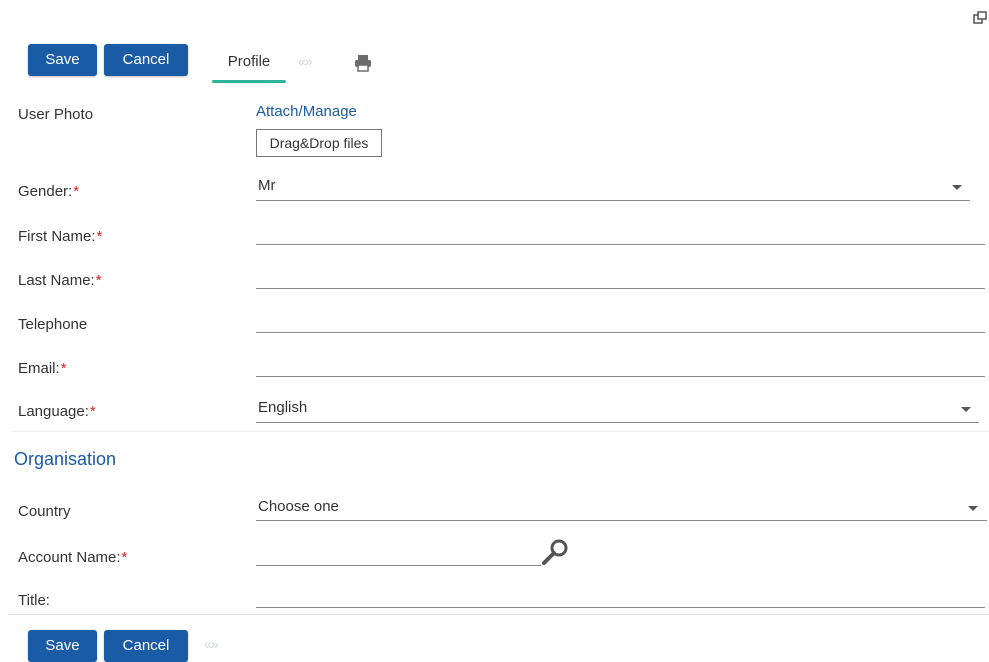 The height and width of the screenshot is (662, 989). Describe the element at coordinates (56, 280) in the screenshot. I see `last-name-label-text: Last Name:` at that location.